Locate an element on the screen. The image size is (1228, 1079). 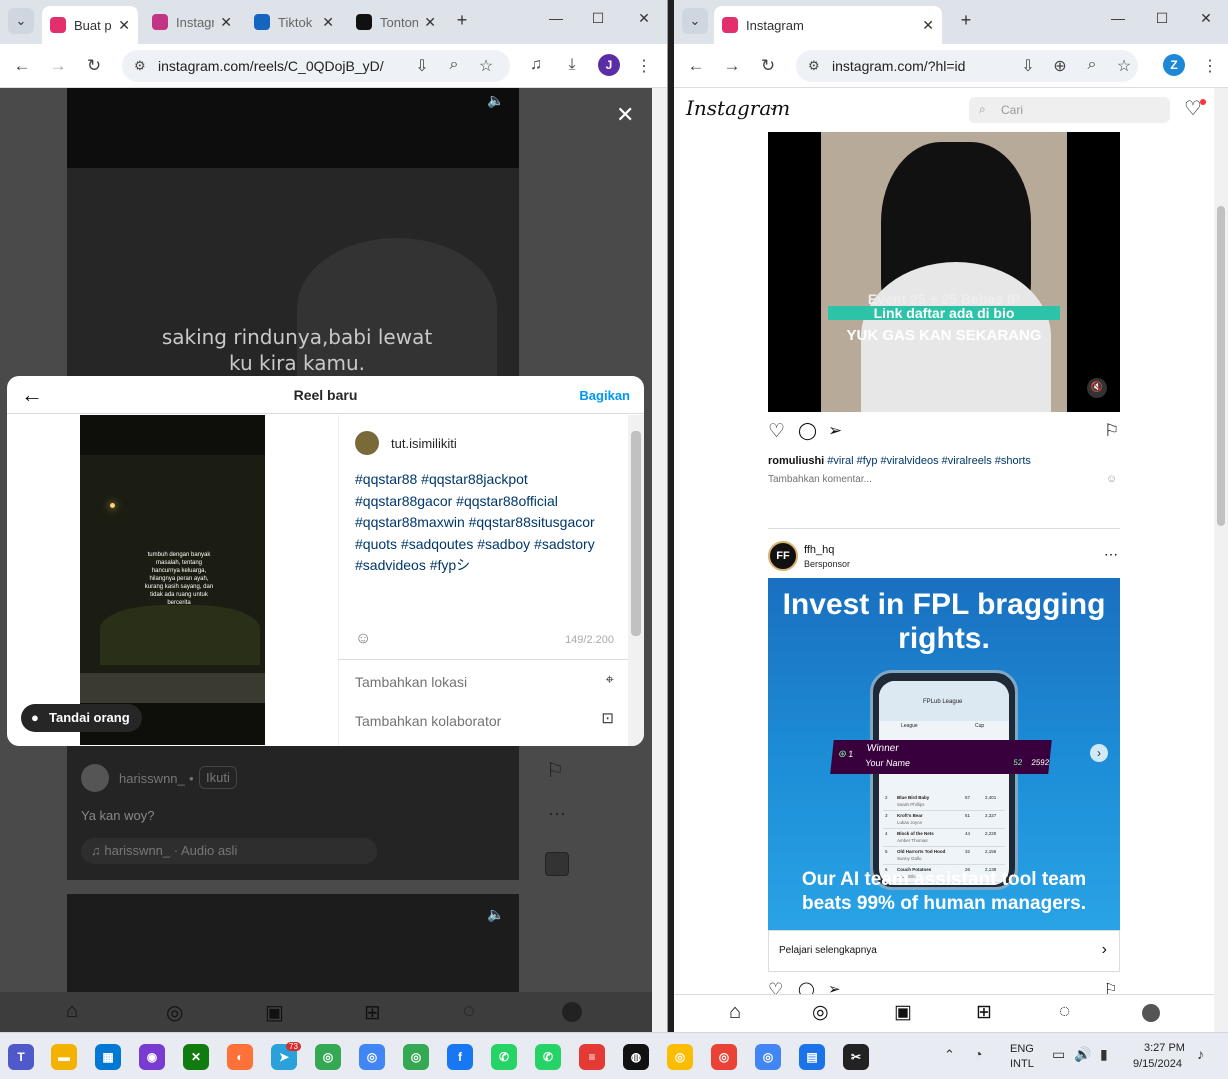
whatsapp-icon: ✆ is located at coordinates (504, 1057).